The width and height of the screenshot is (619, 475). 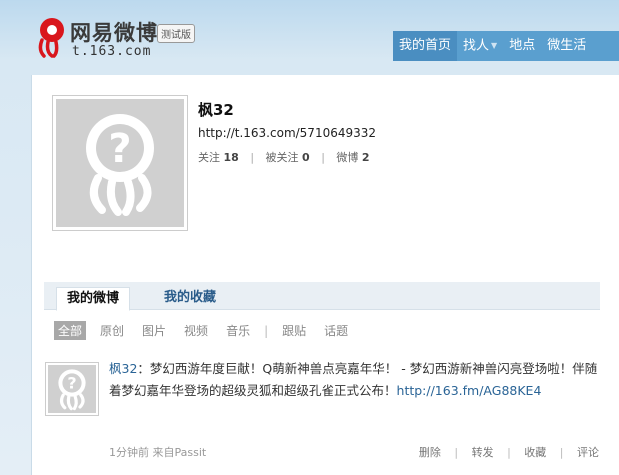 I want to click on profile-name: 枫32, so click(x=216, y=110).